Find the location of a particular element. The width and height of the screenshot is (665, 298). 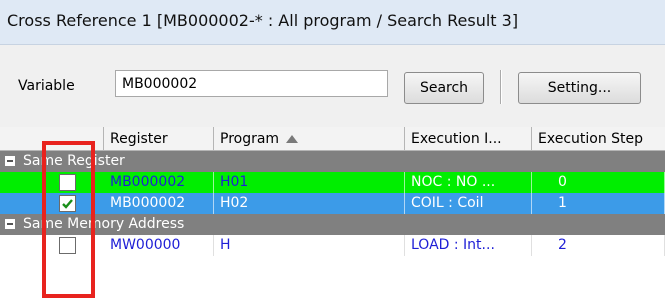

register-cell: MW00000 is located at coordinates (159, 245).